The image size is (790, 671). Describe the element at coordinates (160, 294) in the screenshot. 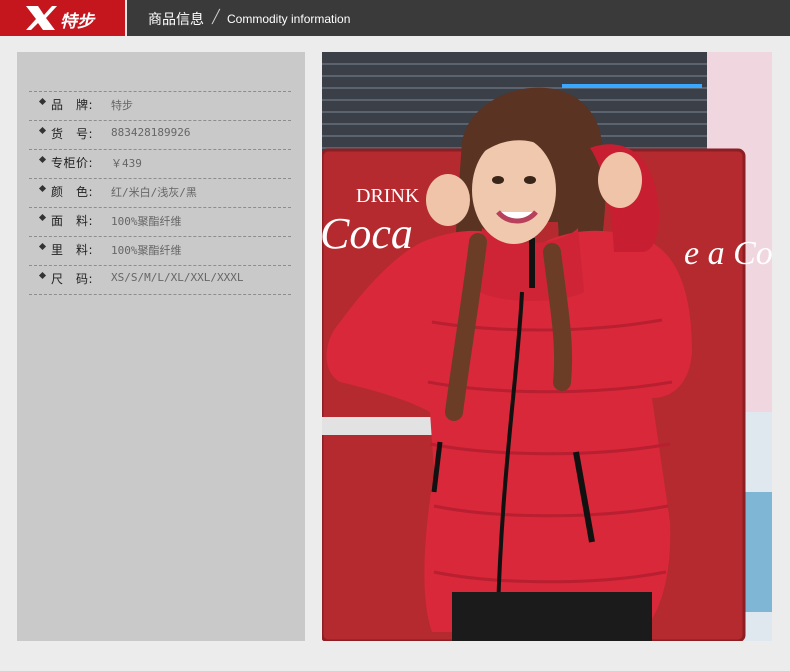

I see `row-divider-bottom` at that location.